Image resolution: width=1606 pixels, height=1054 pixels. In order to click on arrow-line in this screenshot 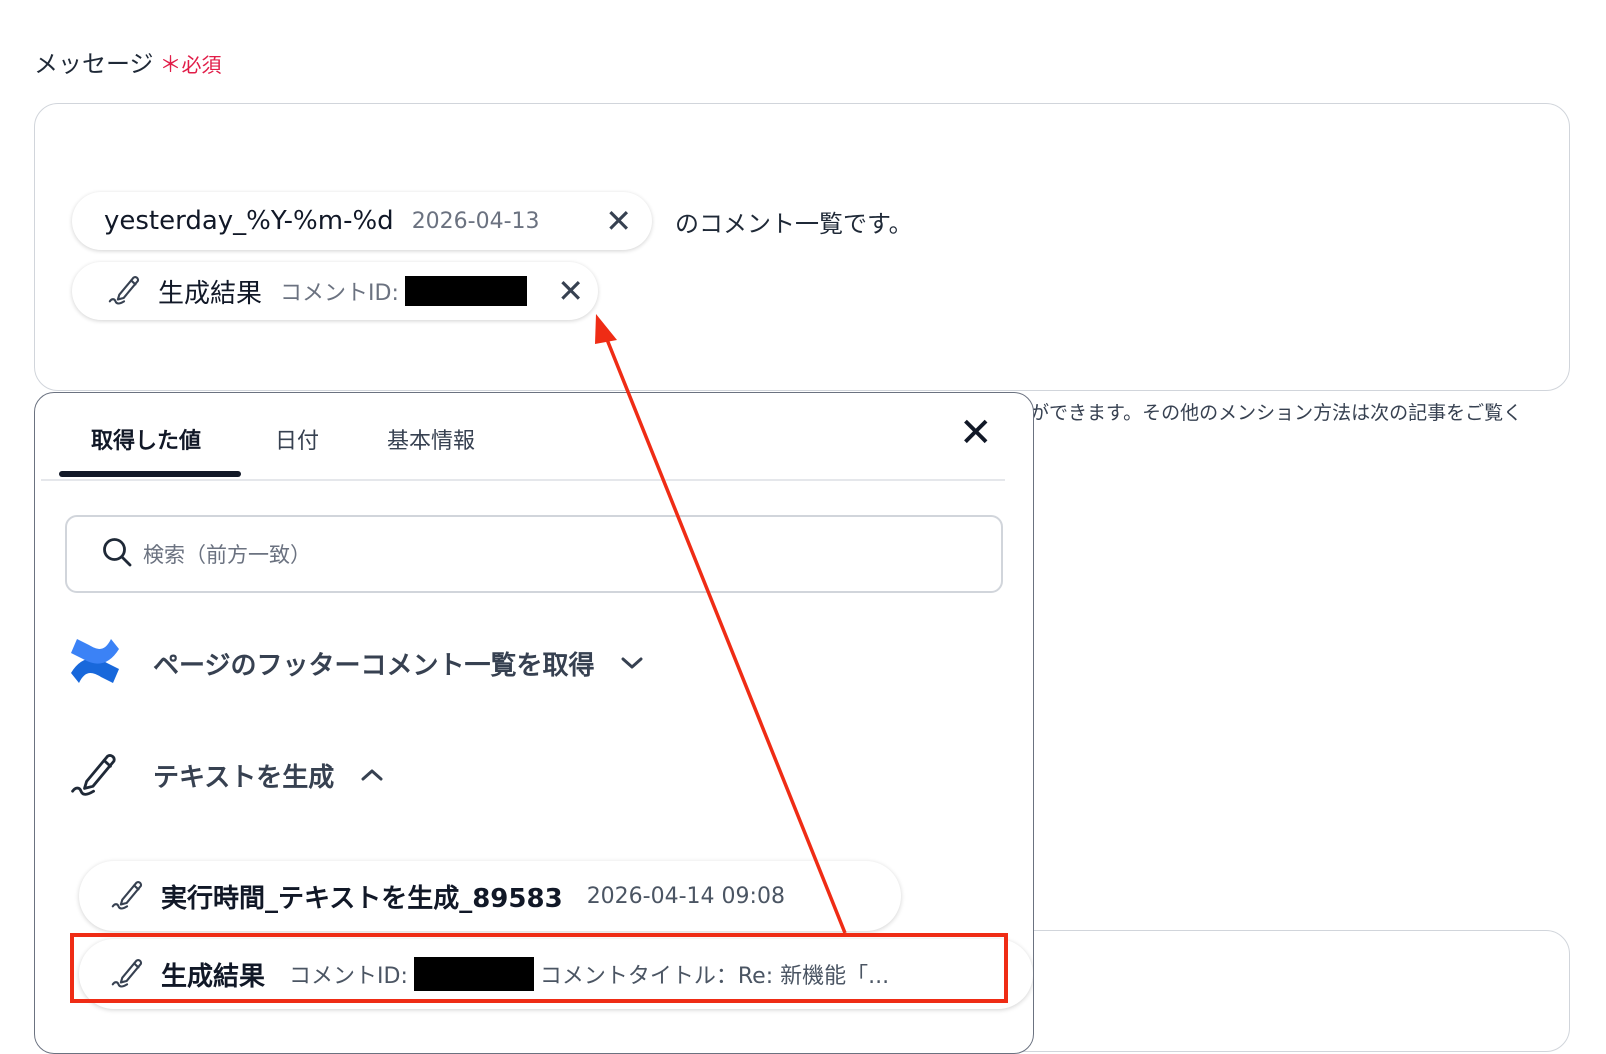, I will do `click(724, 632)`.